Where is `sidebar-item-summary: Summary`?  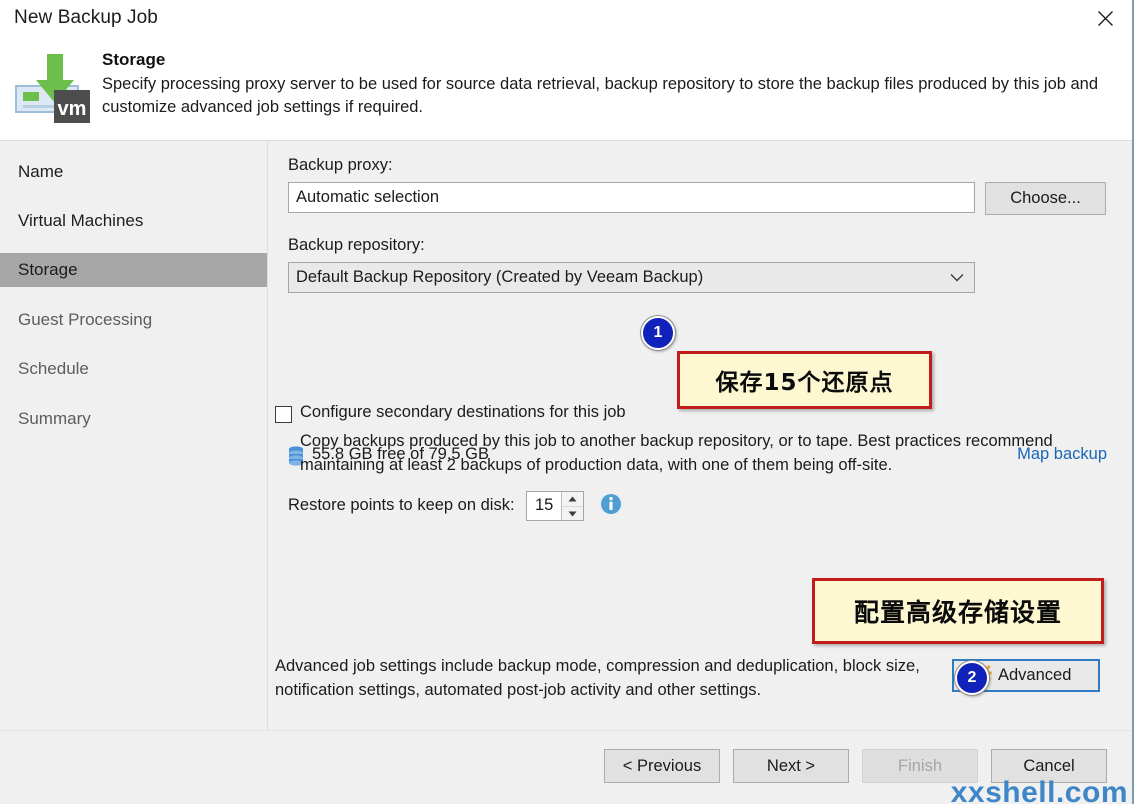 sidebar-item-summary: Summary is located at coordinates (133, 419).